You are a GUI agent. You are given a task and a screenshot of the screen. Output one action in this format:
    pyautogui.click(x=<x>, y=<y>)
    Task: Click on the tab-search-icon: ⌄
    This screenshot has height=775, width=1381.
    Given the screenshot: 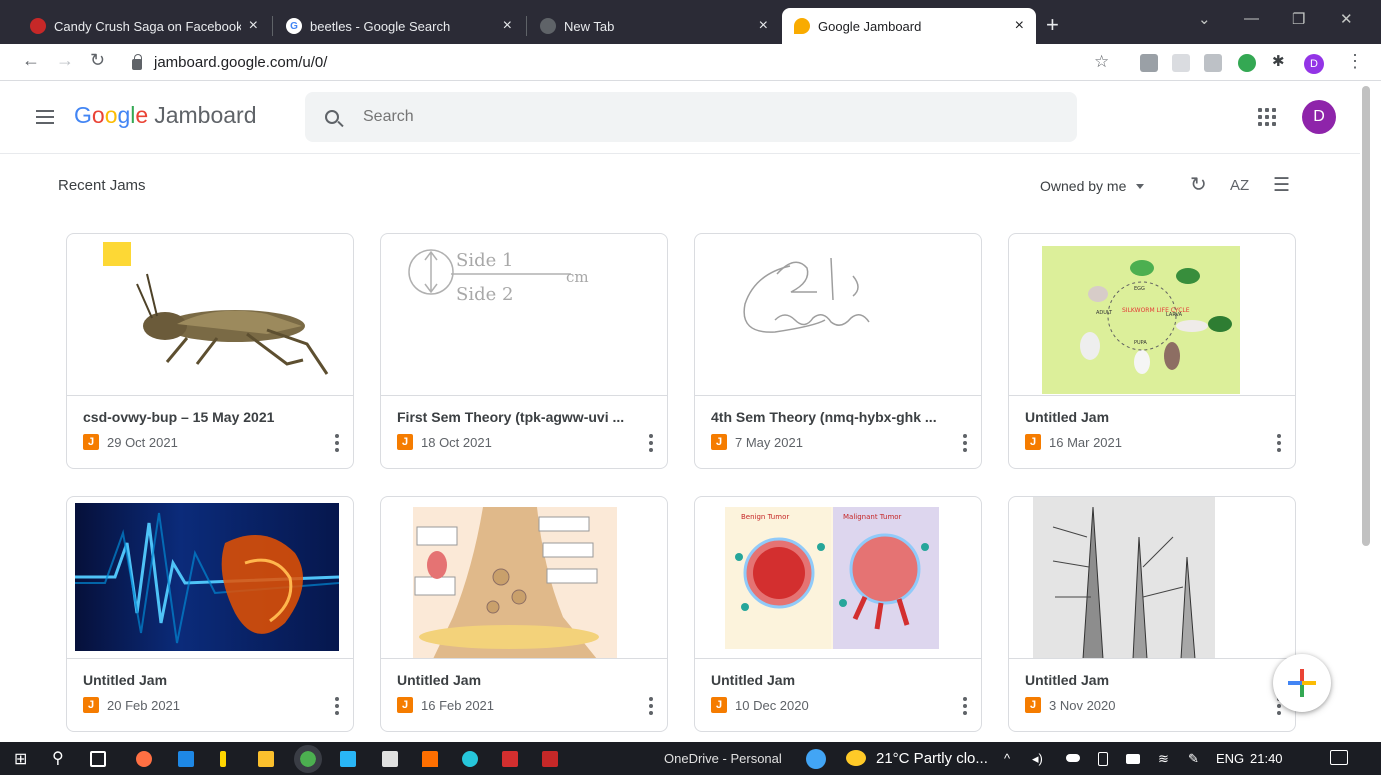 What is the action you would take?
    pyautogui.click(x=1204, y=19)
    